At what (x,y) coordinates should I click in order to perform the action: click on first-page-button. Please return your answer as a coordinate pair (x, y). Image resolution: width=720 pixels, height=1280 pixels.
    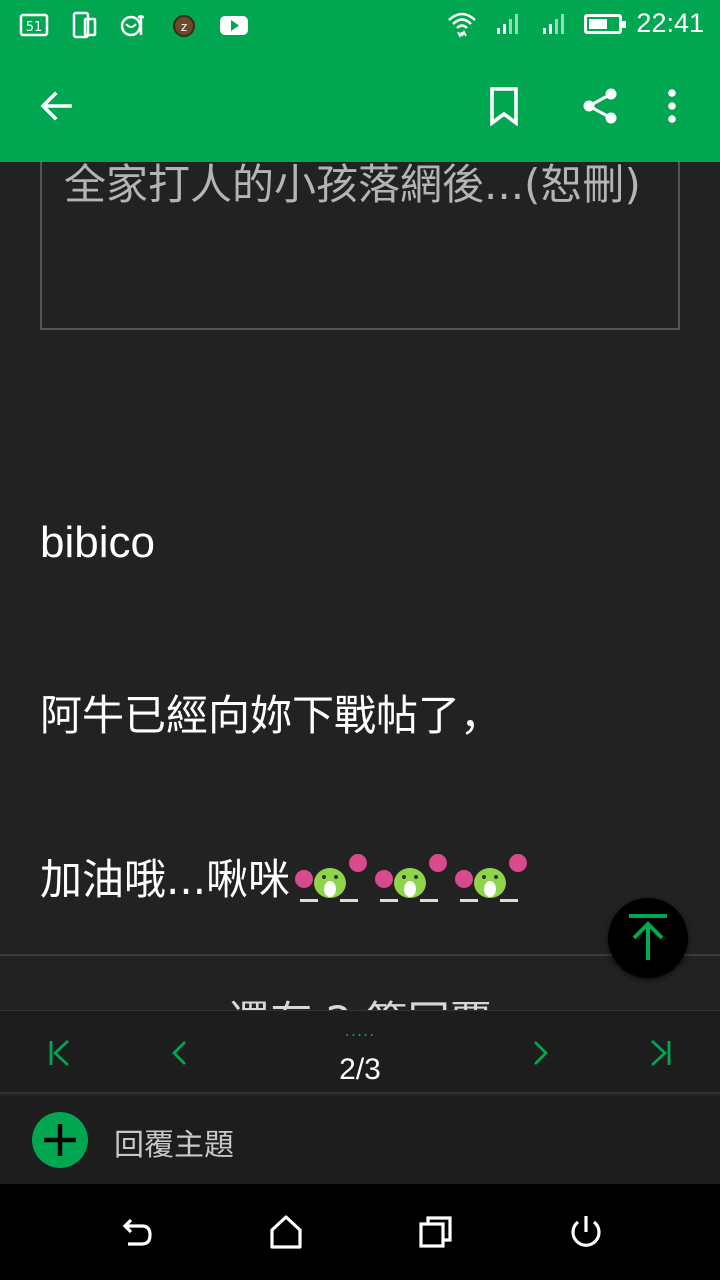
    Looking at the image, I should click on (60, 1053).